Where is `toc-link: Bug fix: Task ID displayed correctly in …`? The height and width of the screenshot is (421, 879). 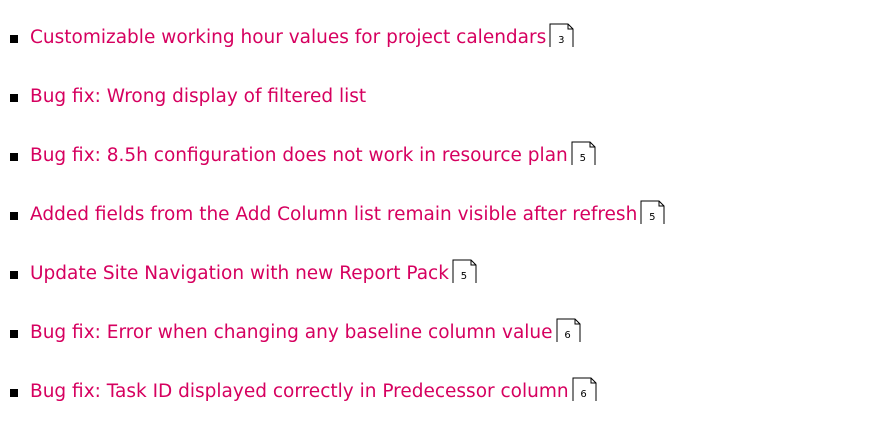 toc-link: Bug fix: Task ID displayed correctly in … is located at coordinates (299, 392).